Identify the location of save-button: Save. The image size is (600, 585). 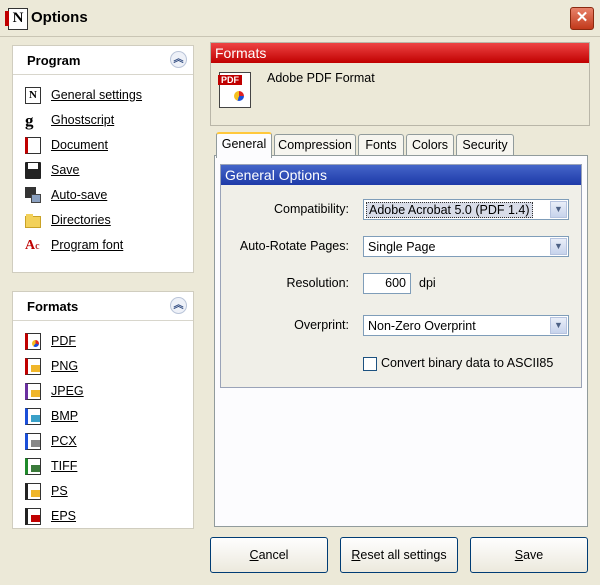
(529, 555).